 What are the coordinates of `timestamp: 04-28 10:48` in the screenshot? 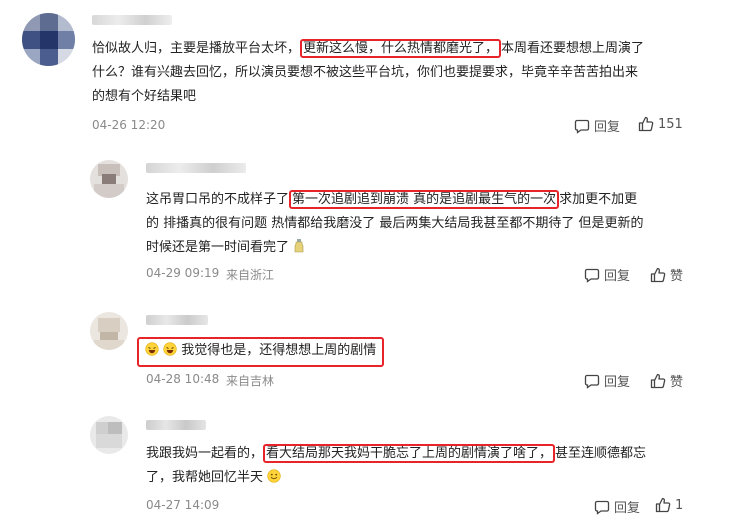 It's located at (183, 379).